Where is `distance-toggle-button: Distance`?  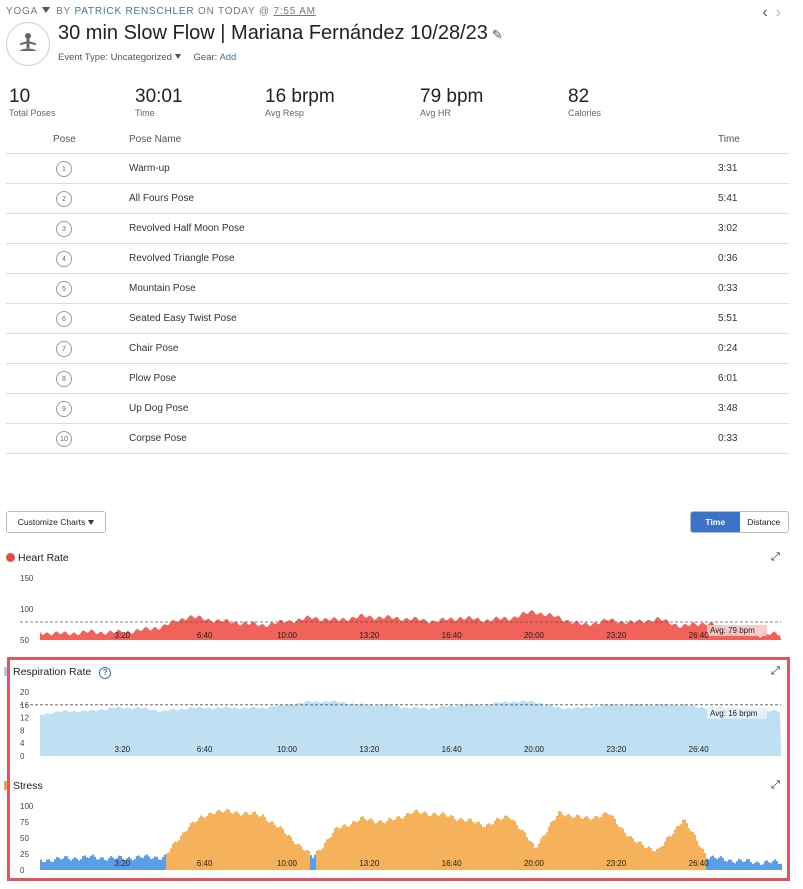 distance-toggle-button: Distance is located at coordinates (764, 522).